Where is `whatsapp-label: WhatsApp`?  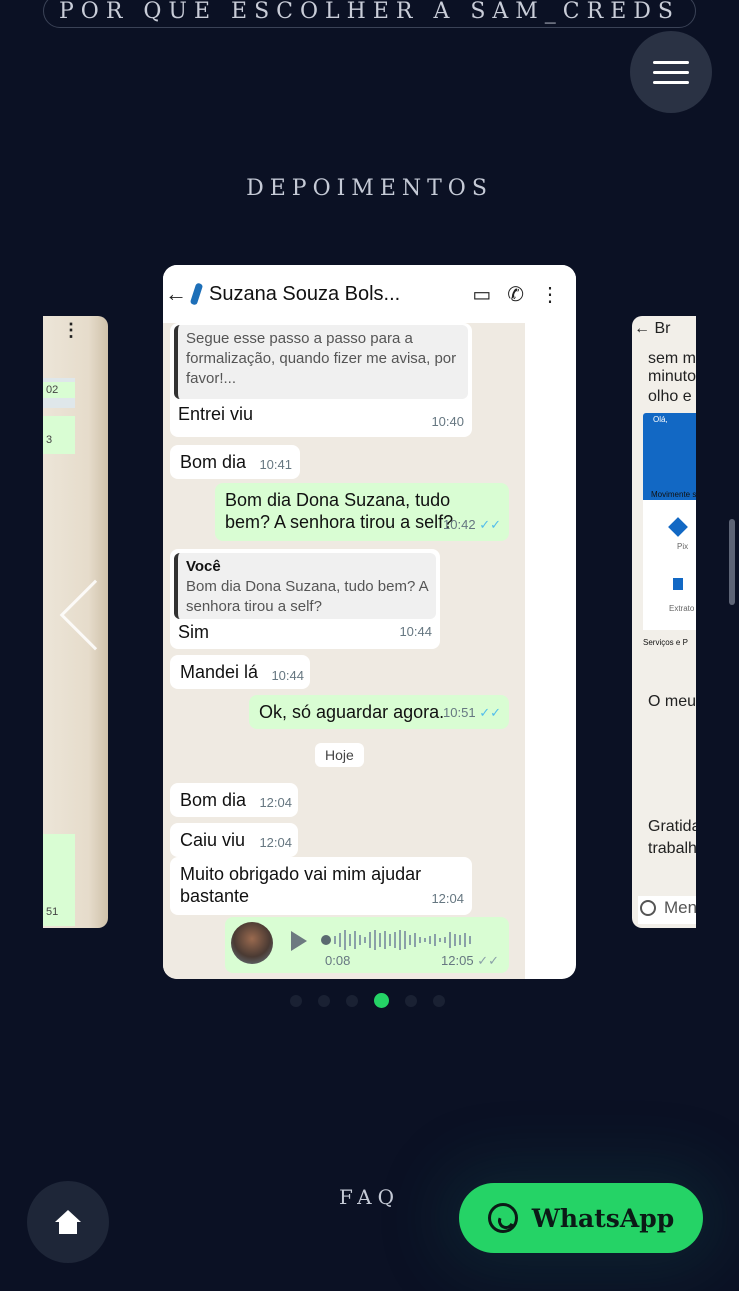
whatsapp-label: WhatsApp is located at coordinates (603, 1218).